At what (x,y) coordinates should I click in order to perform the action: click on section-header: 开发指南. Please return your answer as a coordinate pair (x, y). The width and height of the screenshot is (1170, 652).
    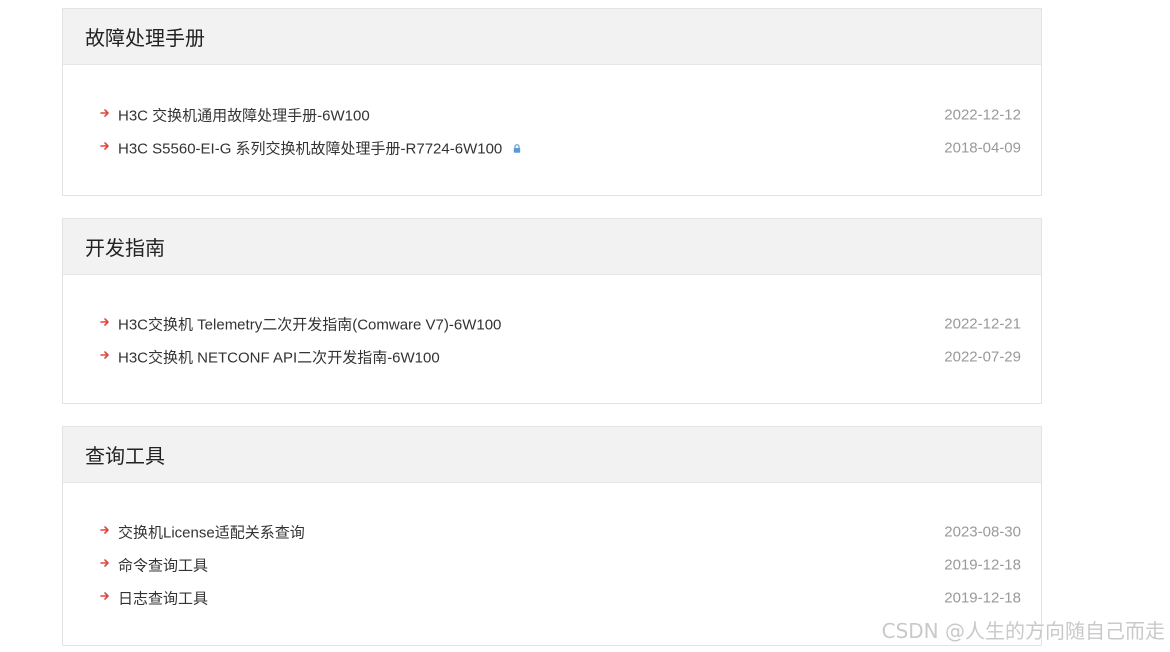
    Looking at the image, I should click on (552, 247).